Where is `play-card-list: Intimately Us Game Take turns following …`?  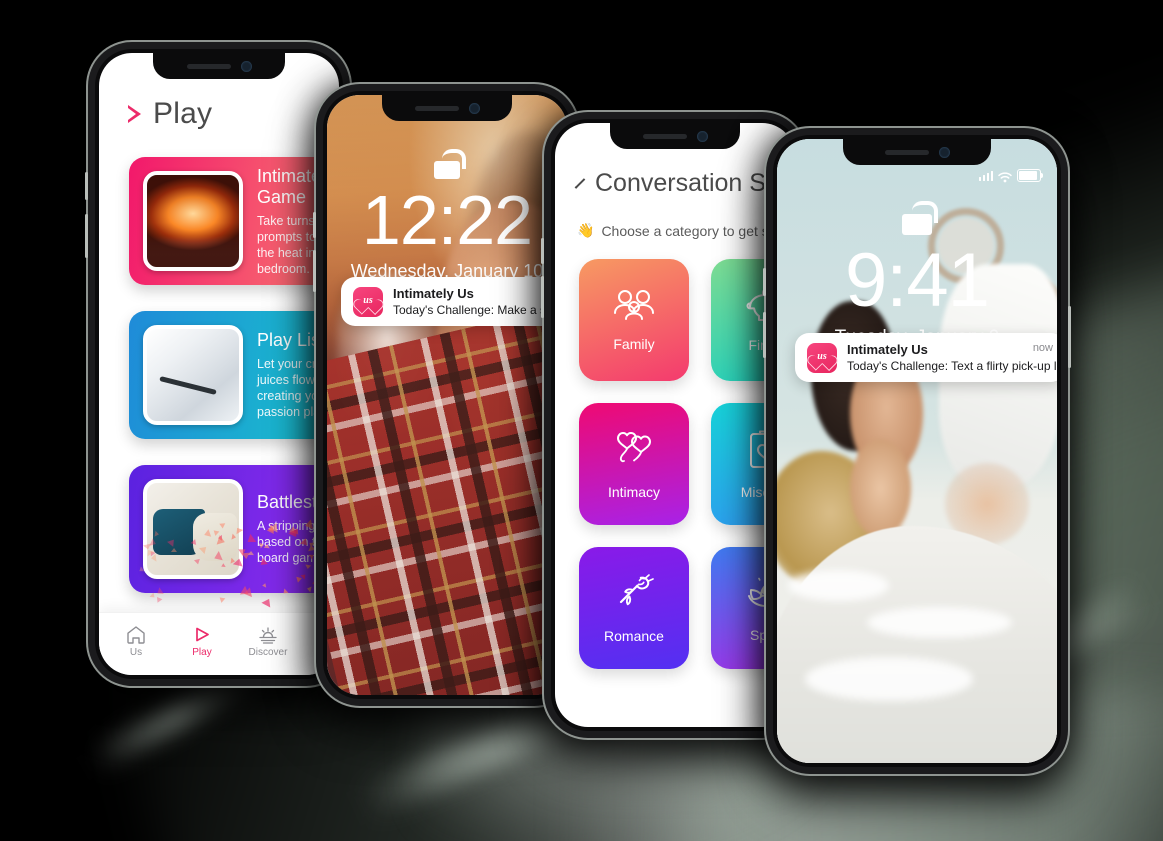 play-card-list: Intimately Us Game Take turns following … is located at coordinates (219, 375).